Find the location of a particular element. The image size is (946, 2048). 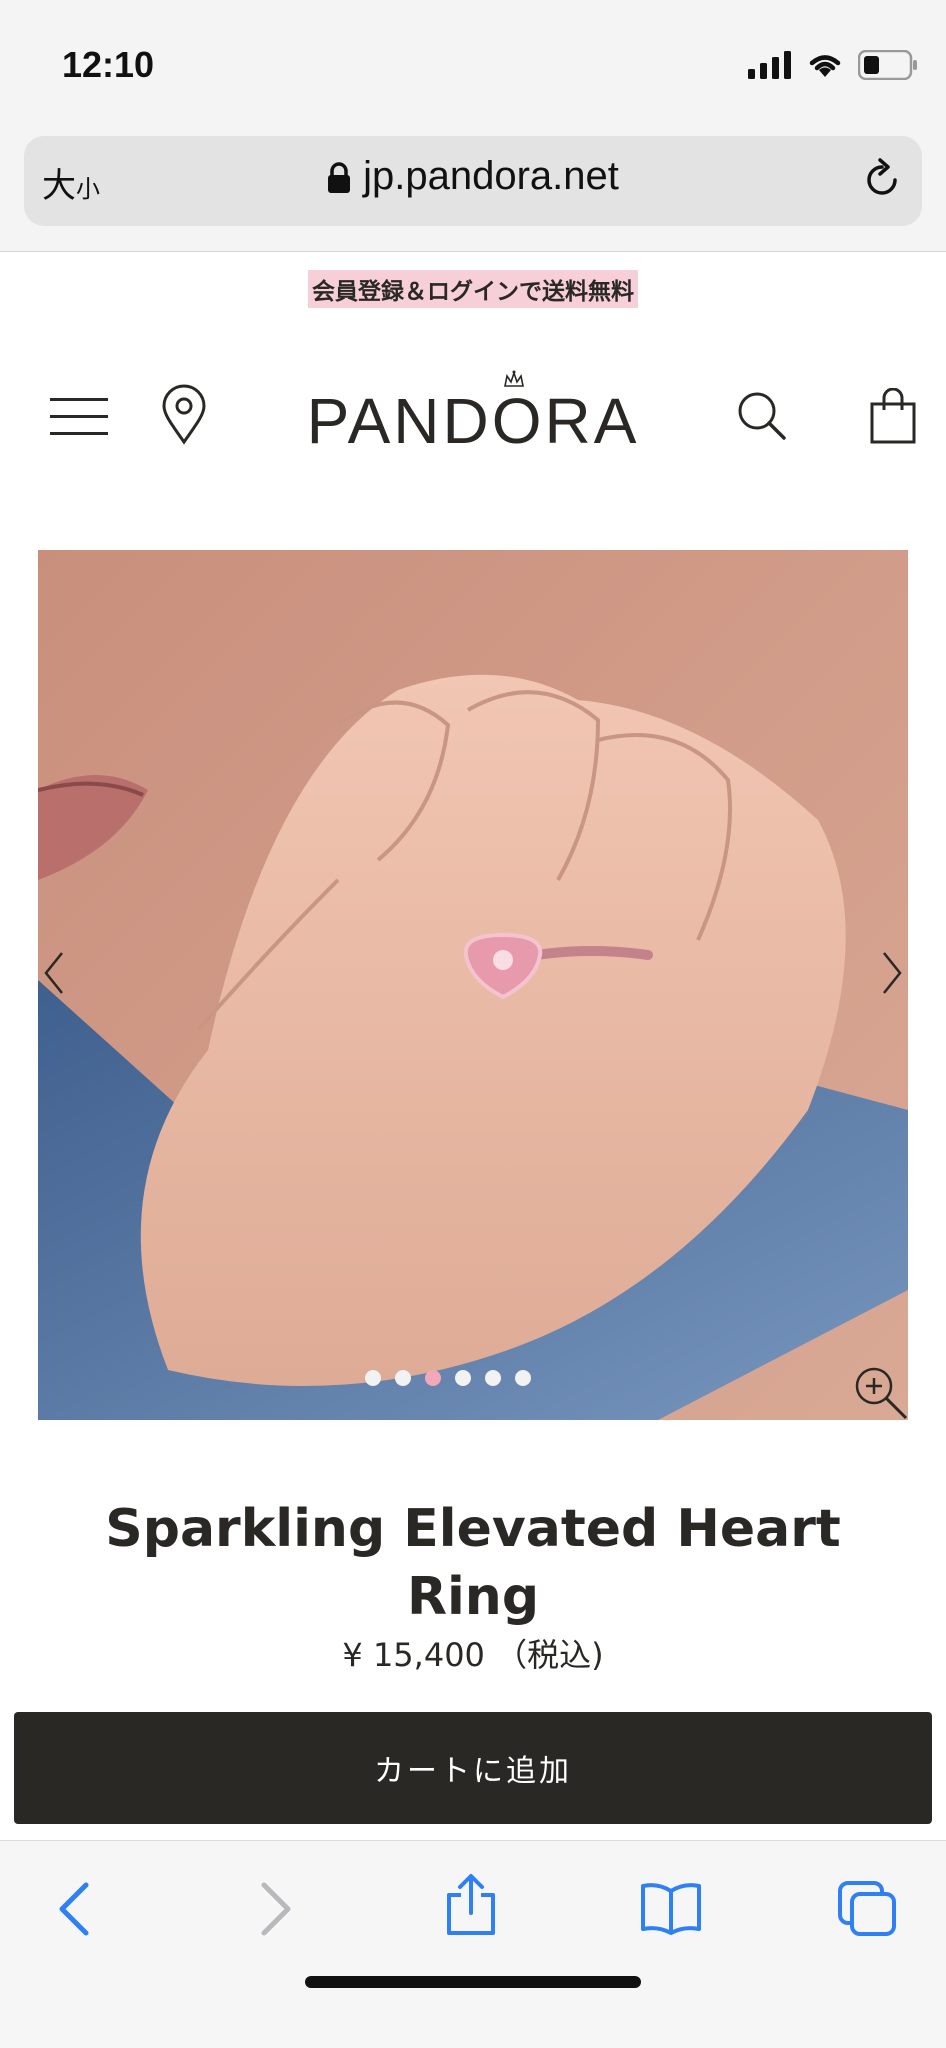

browser-address-area: 大小 jp.pandora.net is located at coordinates (473, 182).